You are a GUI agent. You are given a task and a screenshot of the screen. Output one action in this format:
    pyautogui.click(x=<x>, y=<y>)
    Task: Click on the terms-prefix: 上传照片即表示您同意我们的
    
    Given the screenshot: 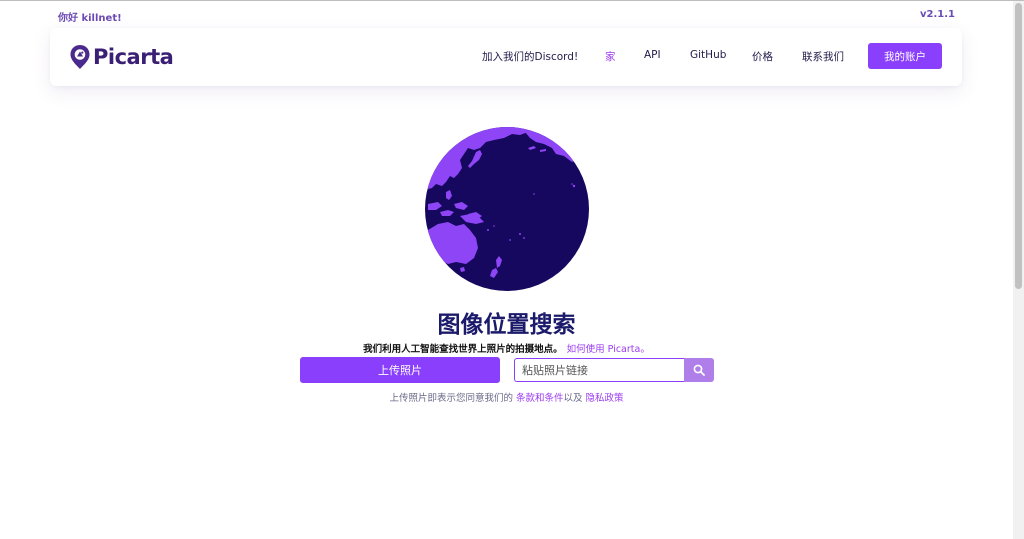 What is the action you would take?
    pyautogui.click(x=451, y=398)
    